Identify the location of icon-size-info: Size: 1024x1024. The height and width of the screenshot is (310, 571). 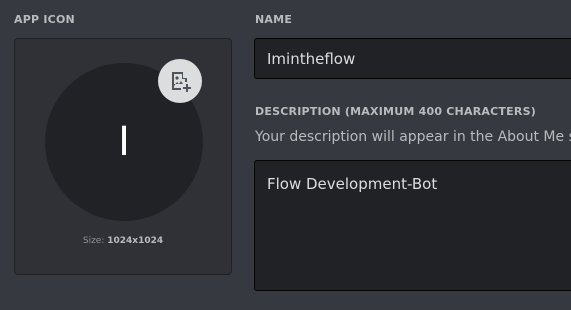
(123, 241).